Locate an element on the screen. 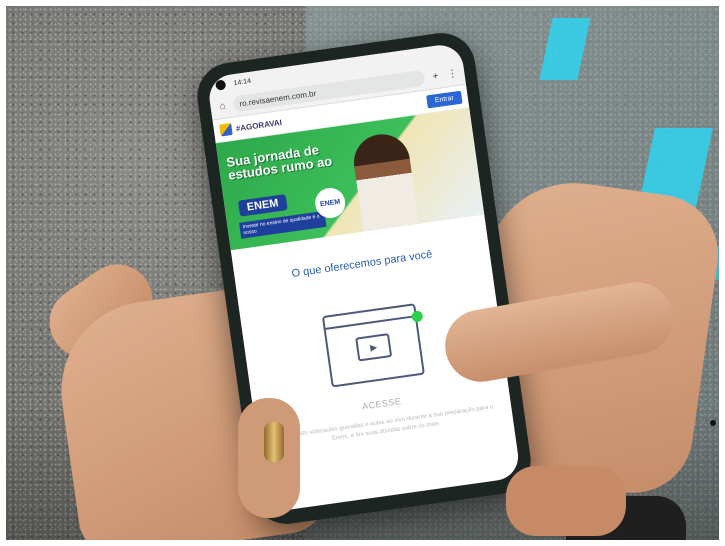  site-logo: #AGORAVAI is located at coordinates (250, 126).